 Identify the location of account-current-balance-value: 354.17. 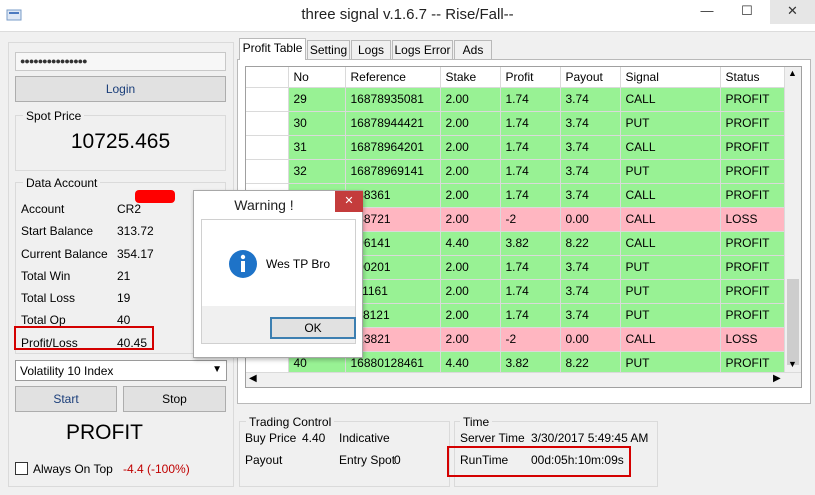
(135, 254).